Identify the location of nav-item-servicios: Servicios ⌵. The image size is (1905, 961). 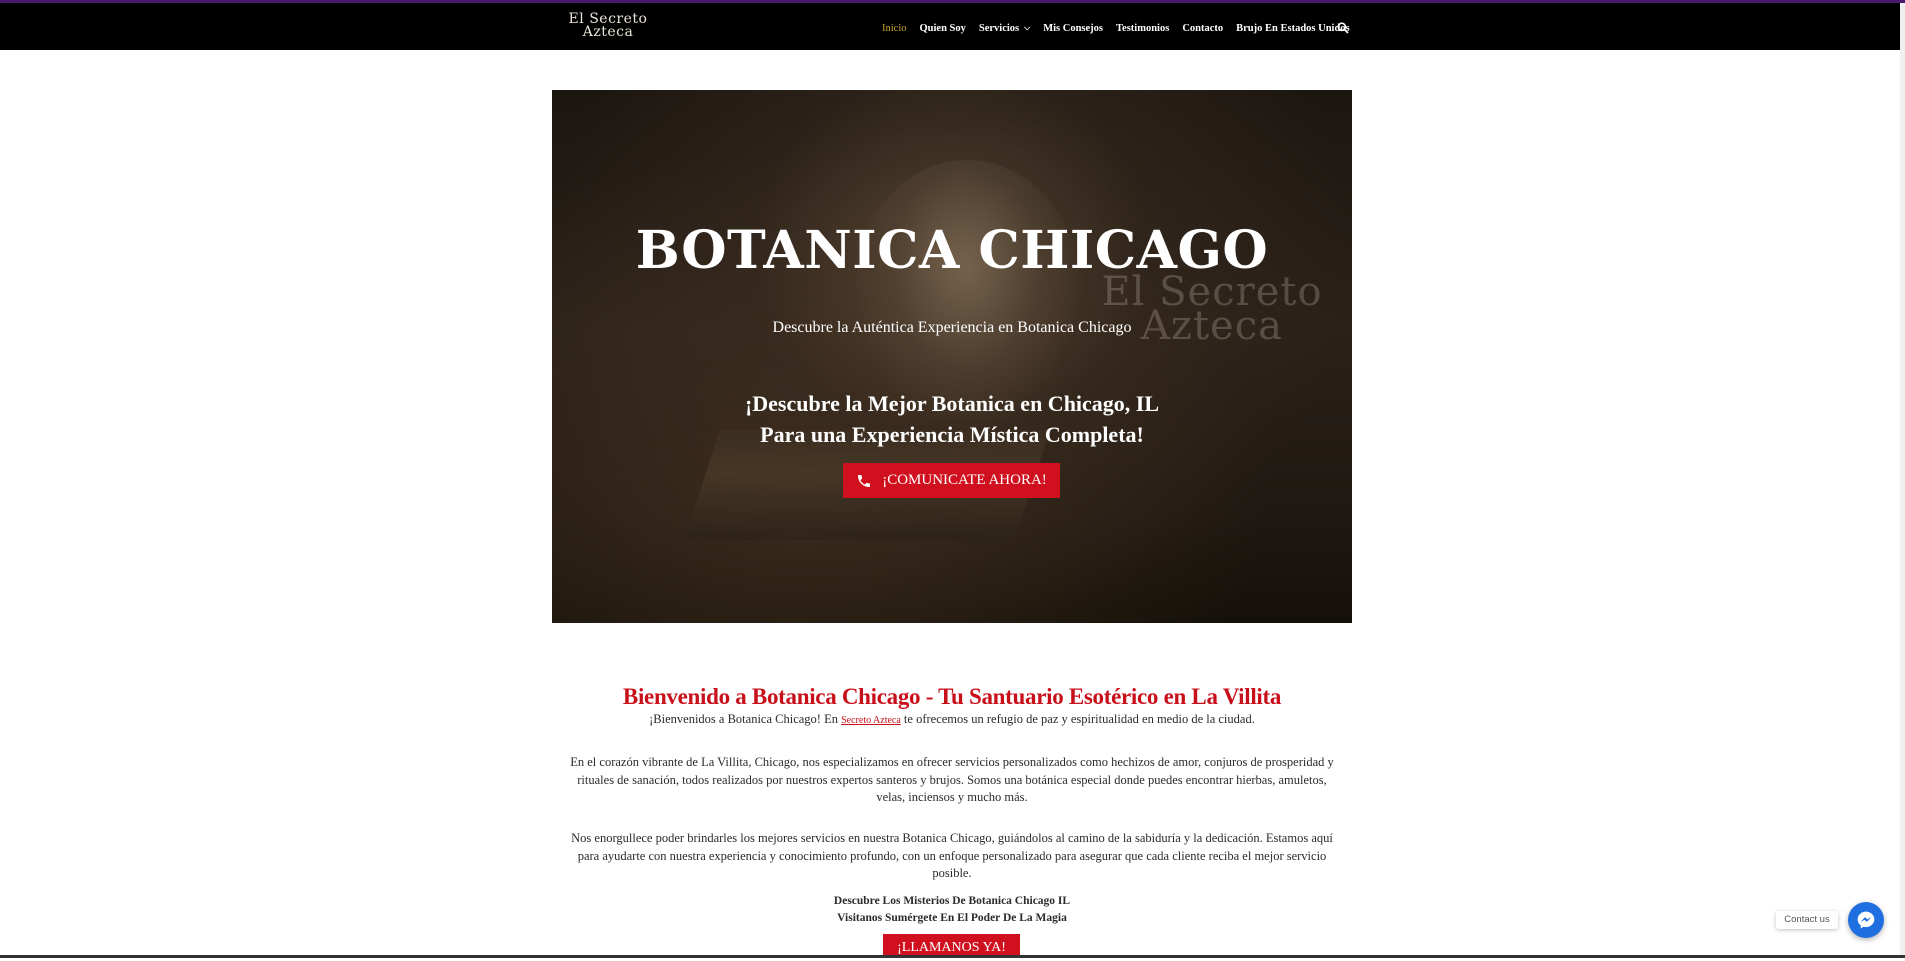
(1004, 28).